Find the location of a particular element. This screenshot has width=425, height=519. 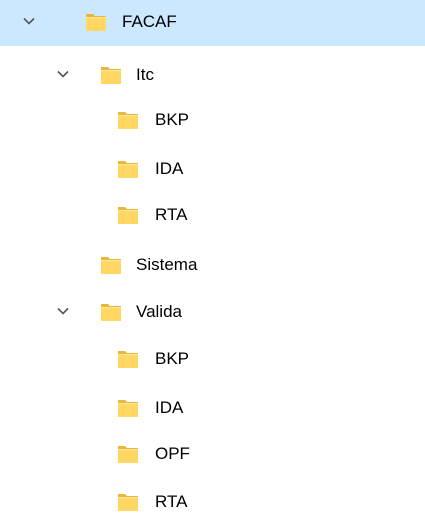

tree-item-itc: Itc is located at coordinates (212, 74).